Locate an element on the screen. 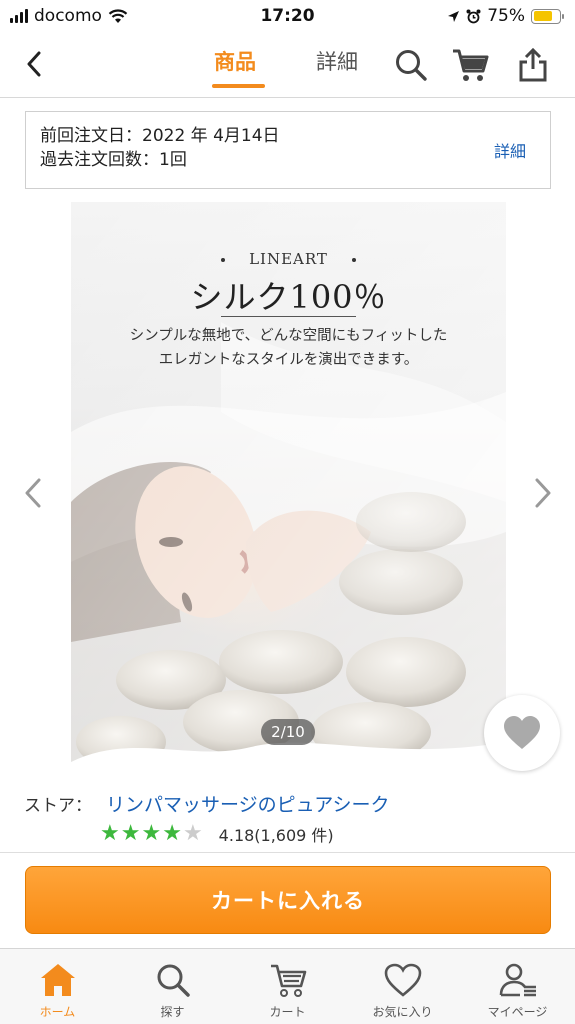  star-empty-icon: ★ is located at coordinates (192, 833).